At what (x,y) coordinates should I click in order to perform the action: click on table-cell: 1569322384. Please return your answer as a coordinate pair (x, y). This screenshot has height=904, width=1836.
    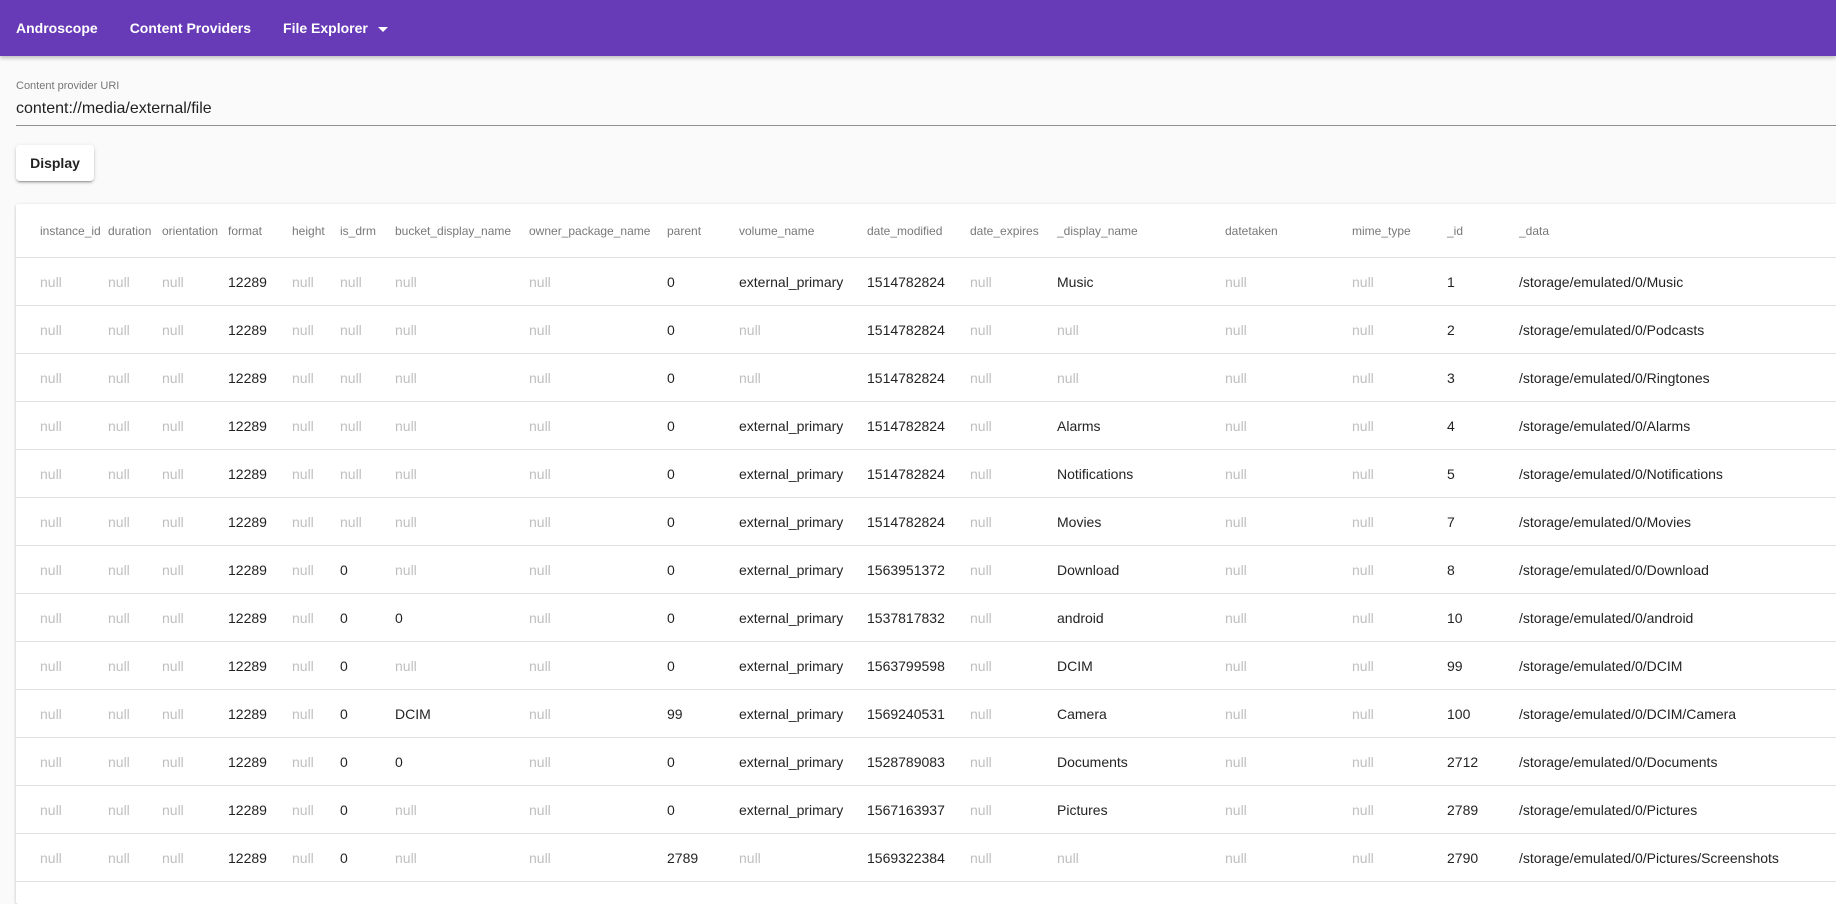
    Looking at the image, I should click on (918, 857).